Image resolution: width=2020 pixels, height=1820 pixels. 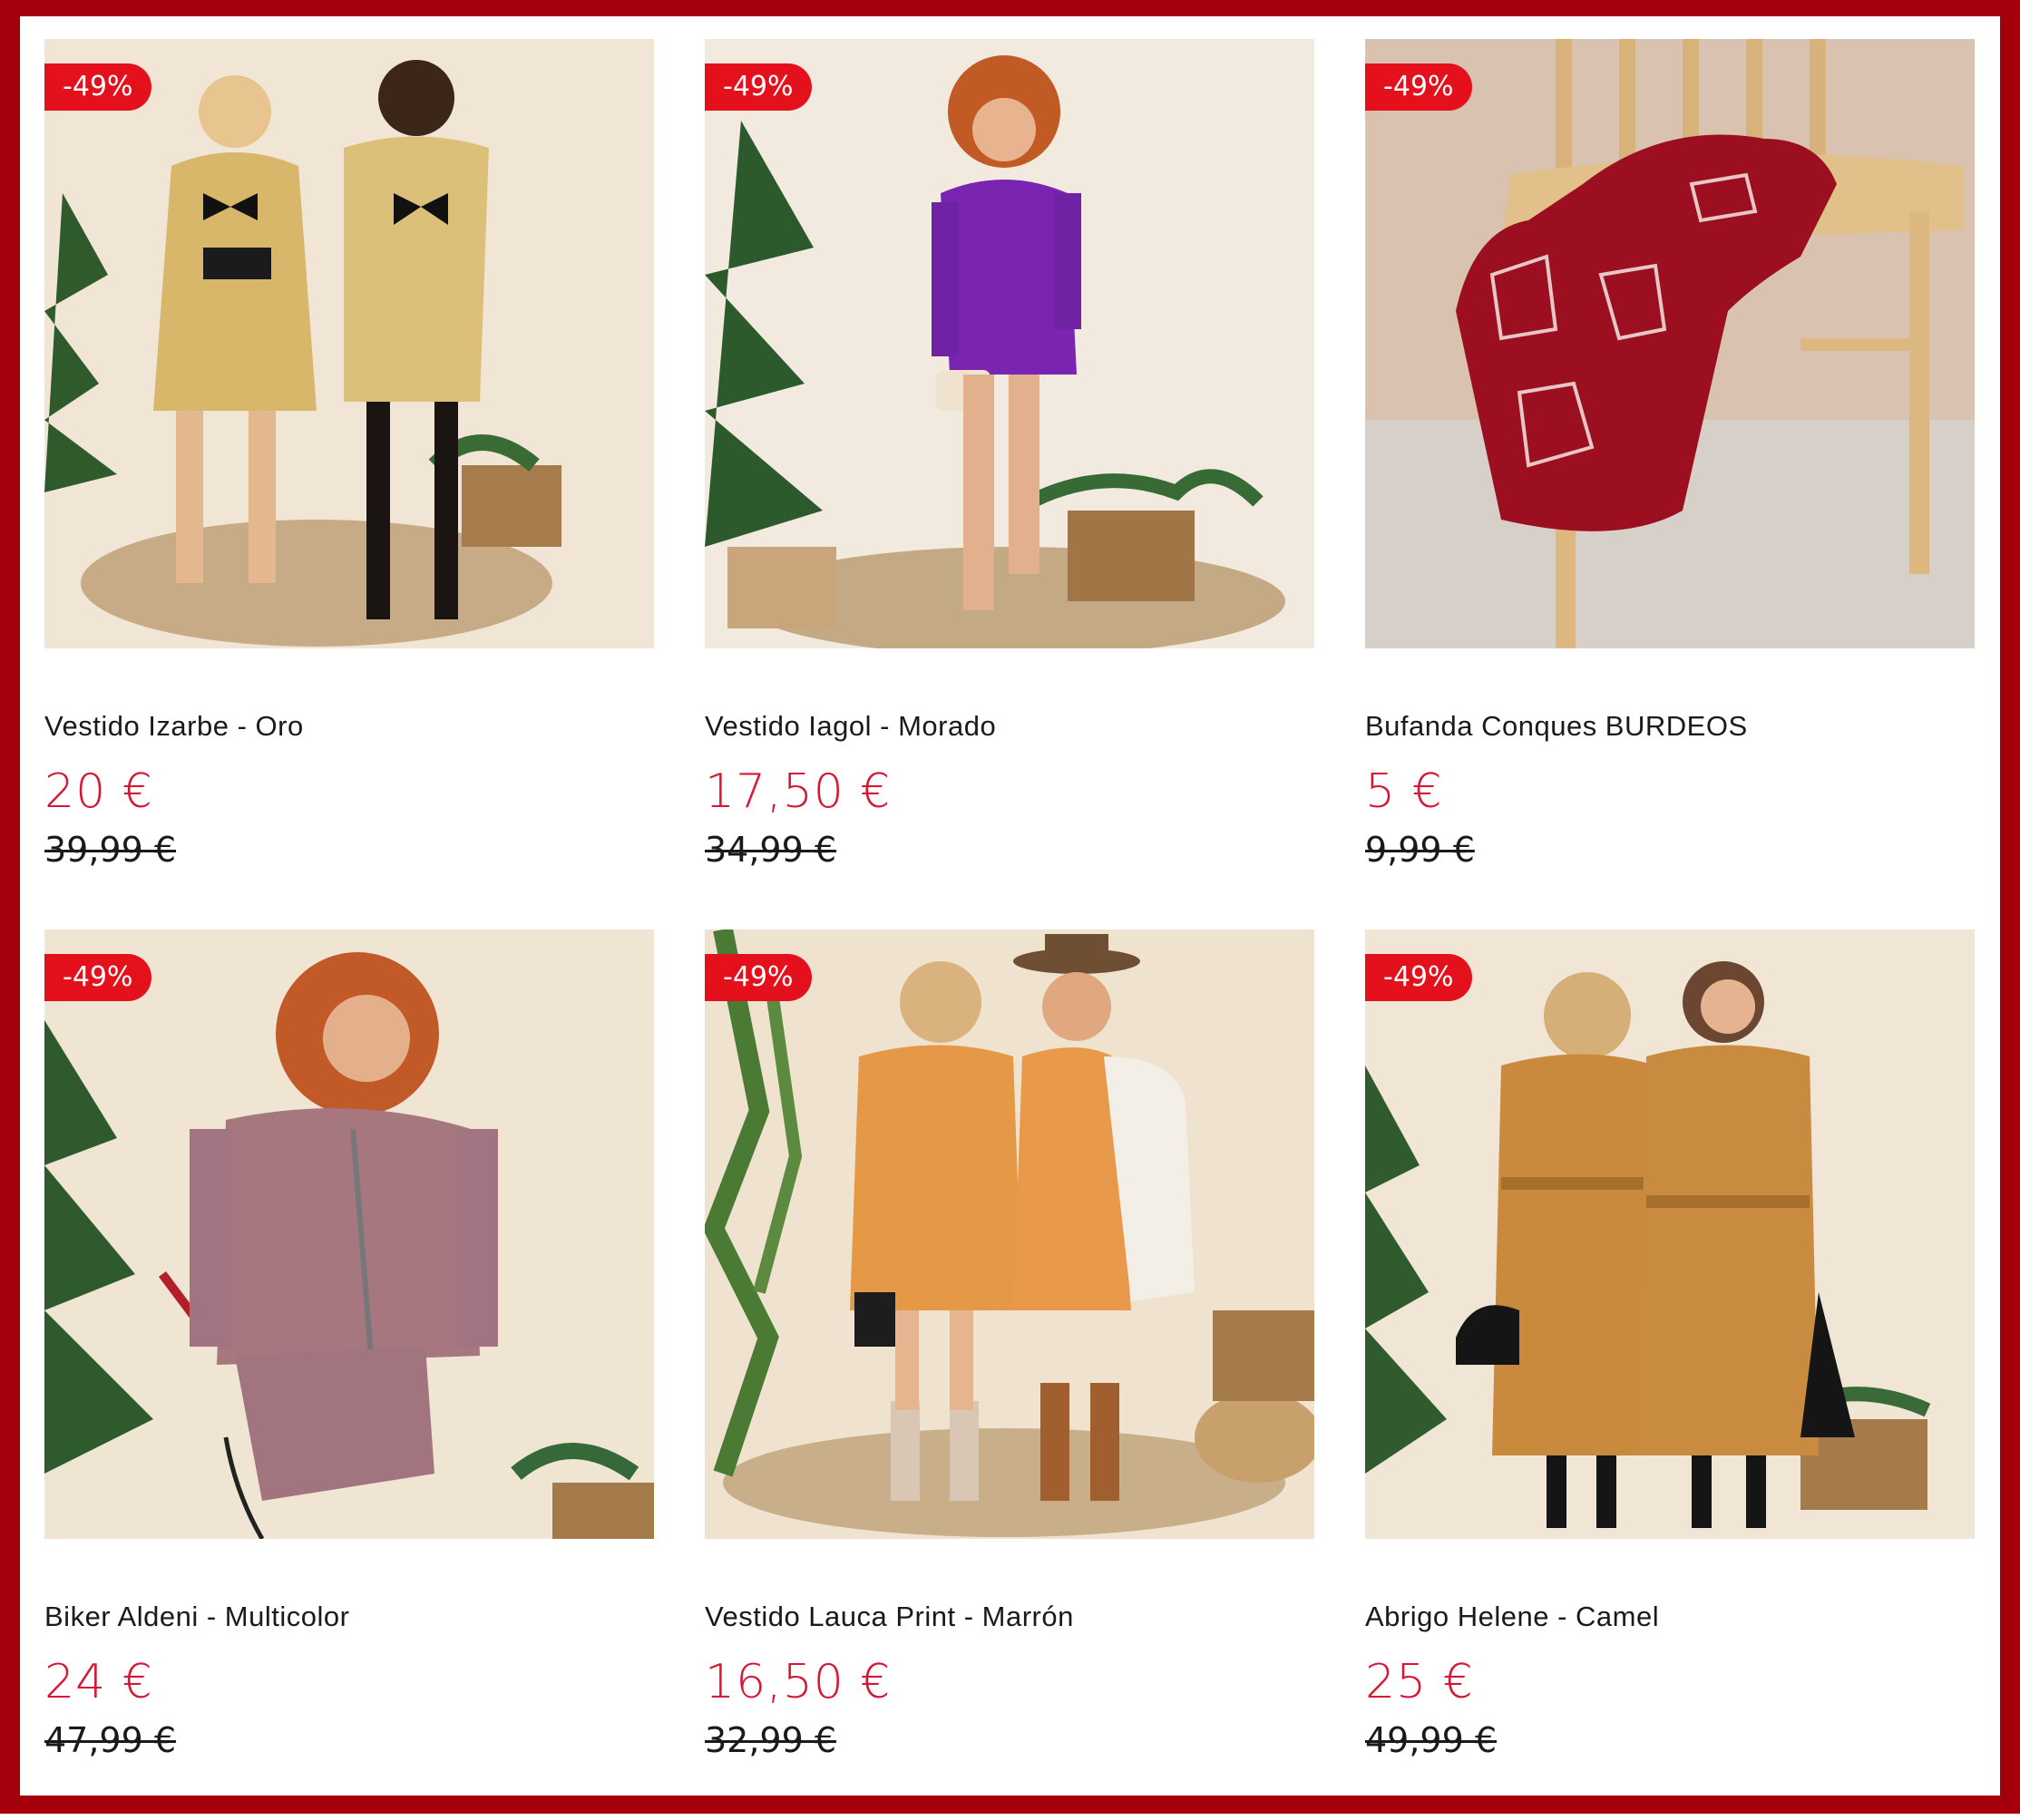 I want to click on product-card: -49% Abrigo Helene - Camel 25 € 49,99 €, so click(x=1670, y=1374).